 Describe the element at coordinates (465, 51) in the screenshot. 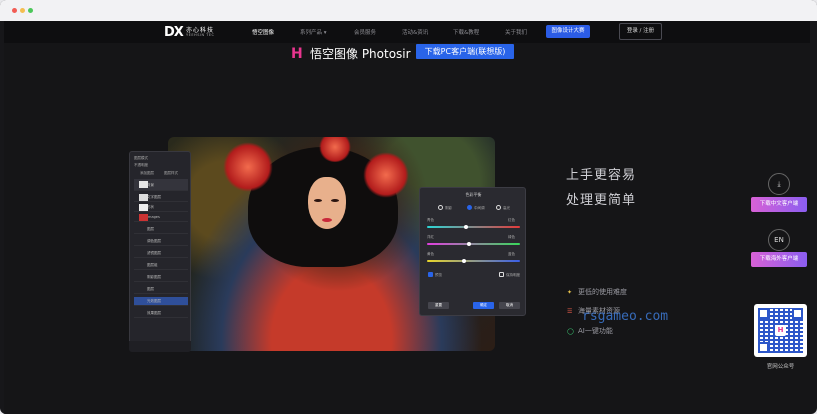

I see `download-pc-button: 下载PC客户端(联想版)` at that location.